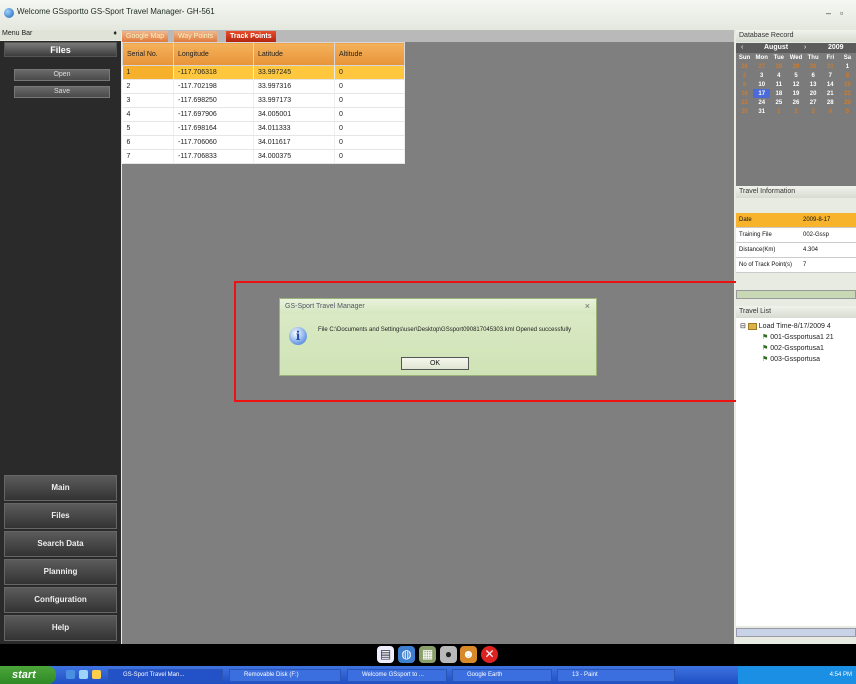 The height and width of the screenshot is (684, 856). Describe the element at coordinates (60, 600) in the screenshot. I see `nav-configuration: Configuration` at that location.